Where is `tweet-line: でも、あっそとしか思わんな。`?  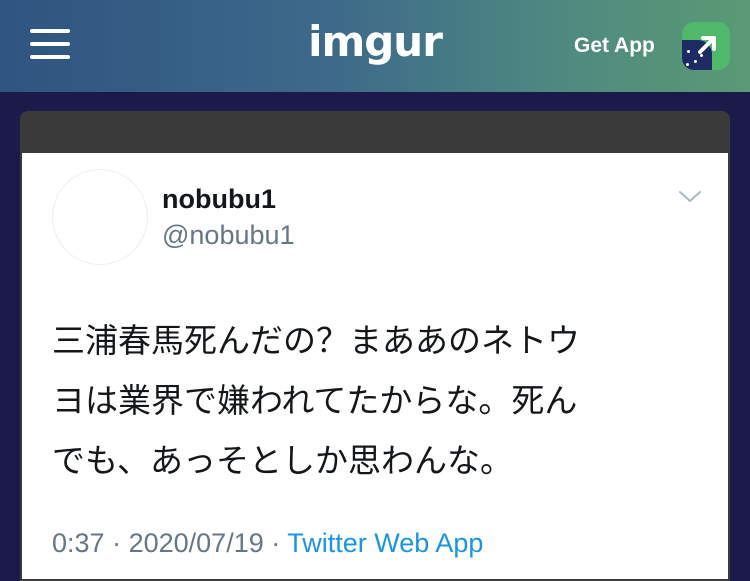
tweet-line: でも、あっそとしか思わんな。 is located at coordinates (283, 460).